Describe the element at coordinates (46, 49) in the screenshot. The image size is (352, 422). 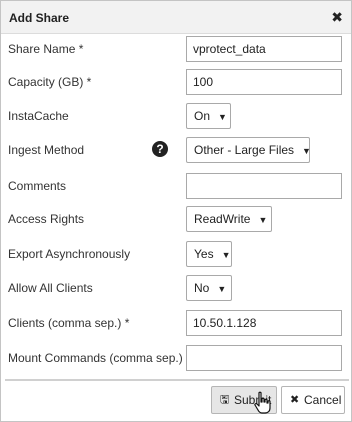
I see `share-name-label: Share Name *` at that location.